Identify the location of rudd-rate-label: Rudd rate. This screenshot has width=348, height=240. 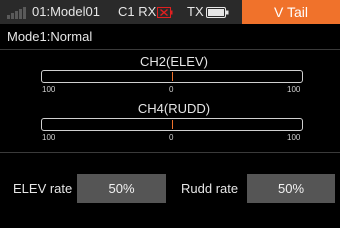
(210, 188).